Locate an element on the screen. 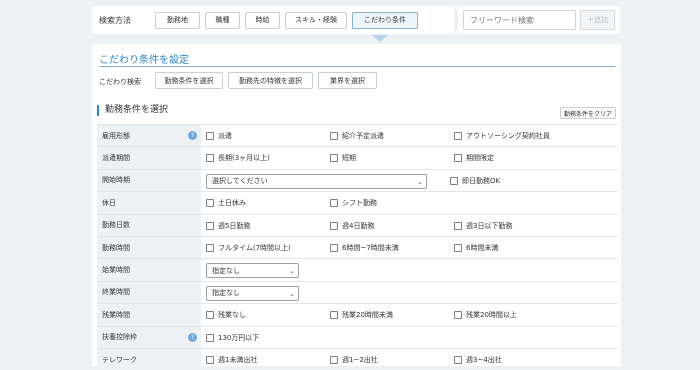 The height and width of the screenshot is (370, 700). start-period-select: 選択してください ⌄ is located at coordinates (316, 181).